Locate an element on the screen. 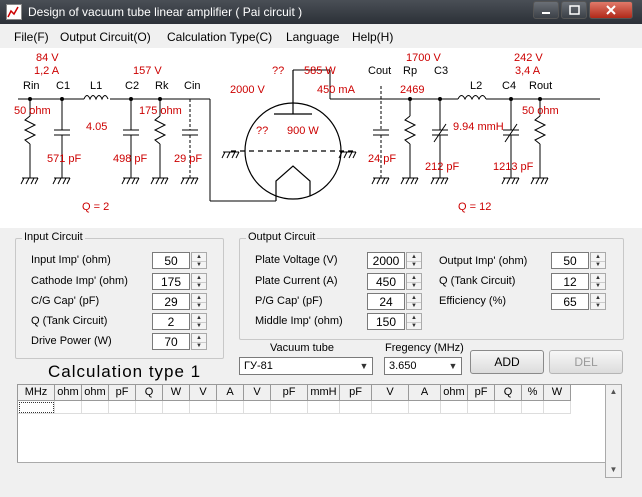 This screenshot has height=497, width=642. column-header: MHz is located at coordinates (36, 393).